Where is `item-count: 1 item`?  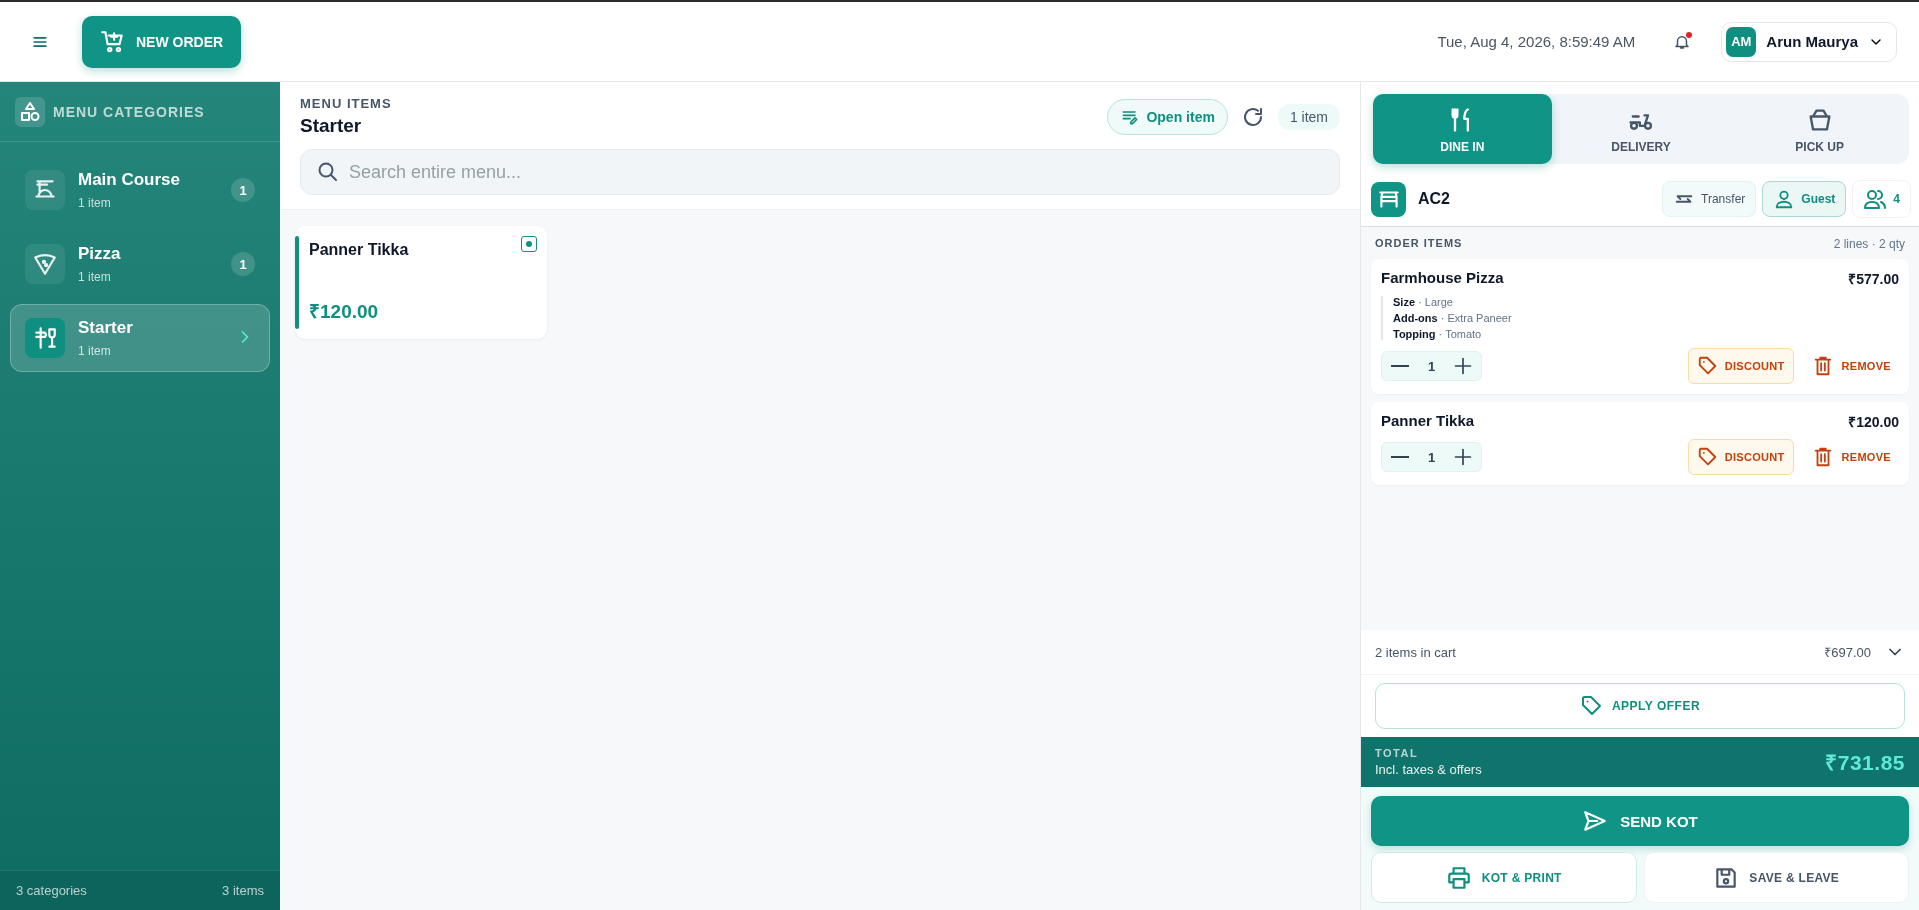 item-count: 1 item is located at coordinates (1308, 116).